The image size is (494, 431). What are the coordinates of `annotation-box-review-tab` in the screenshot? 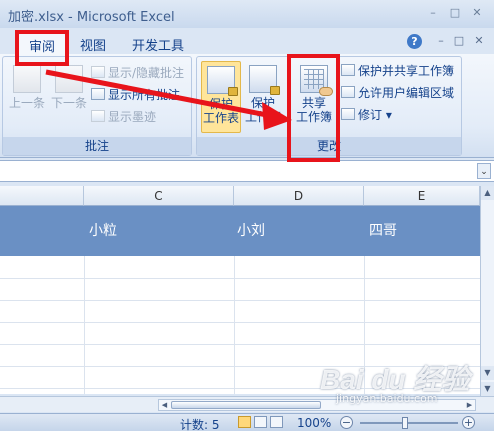 It's located at (42, 48).